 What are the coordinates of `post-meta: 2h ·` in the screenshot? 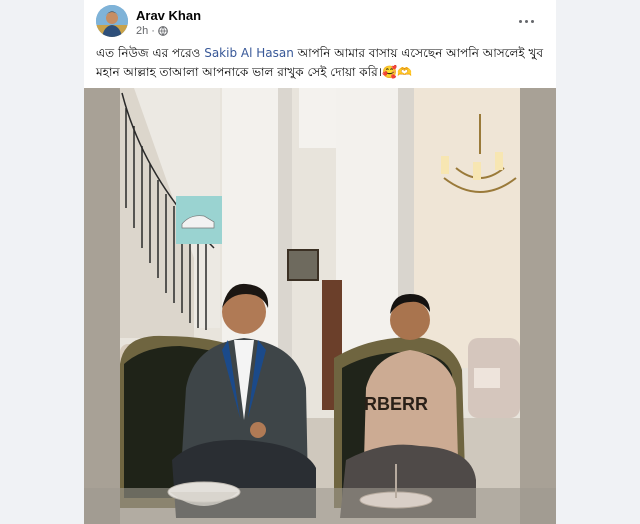 It's located at (152, 31).